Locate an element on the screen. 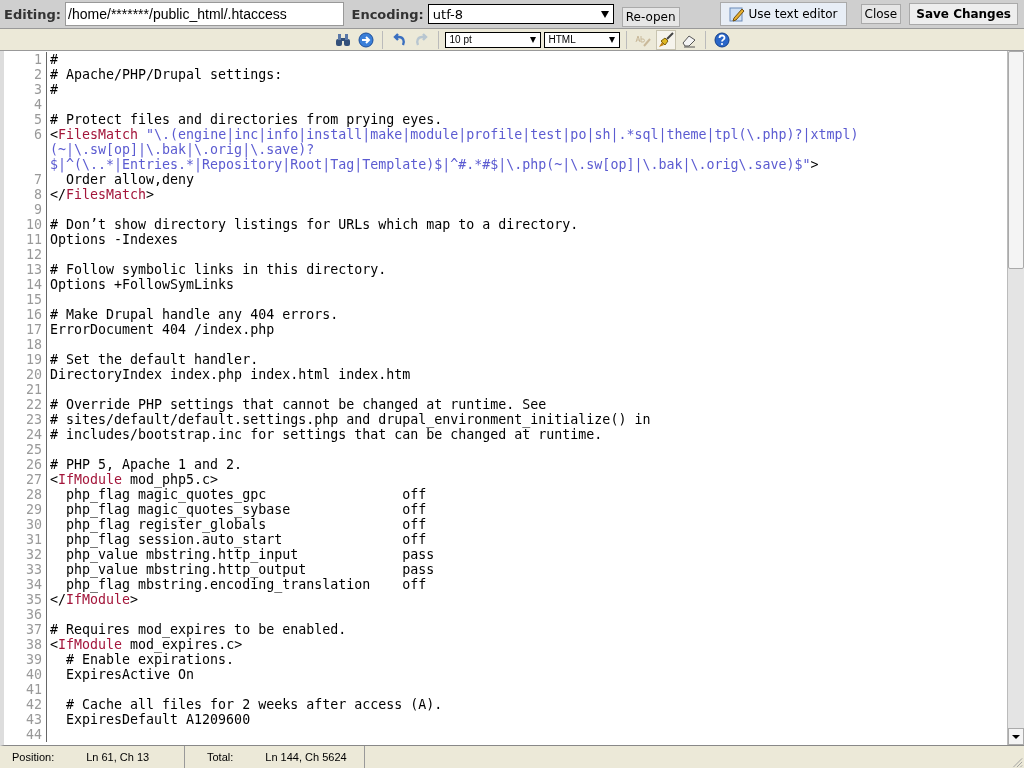 This screenshot has width=1024, height=768. line-number: 26 is located at coordinates (25, 464).